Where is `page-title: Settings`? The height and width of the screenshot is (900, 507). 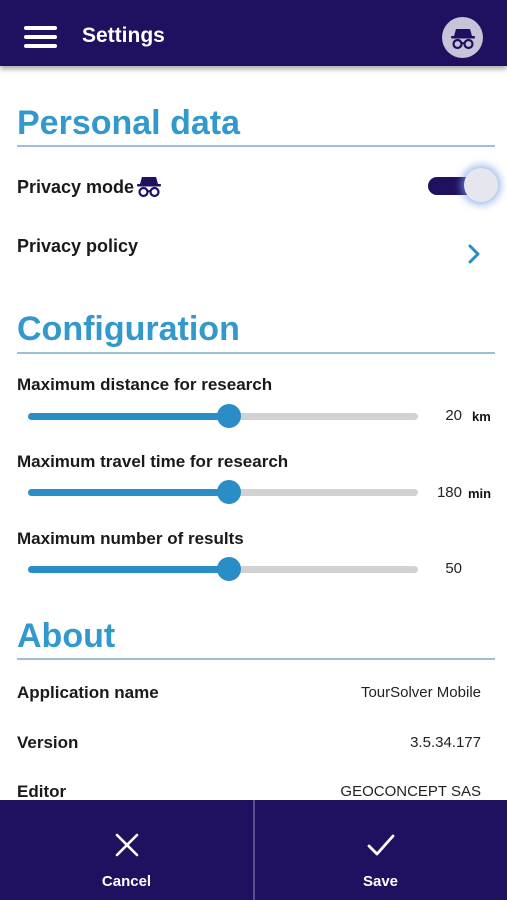 page-title: Settings is located at coordinates (123, 35).